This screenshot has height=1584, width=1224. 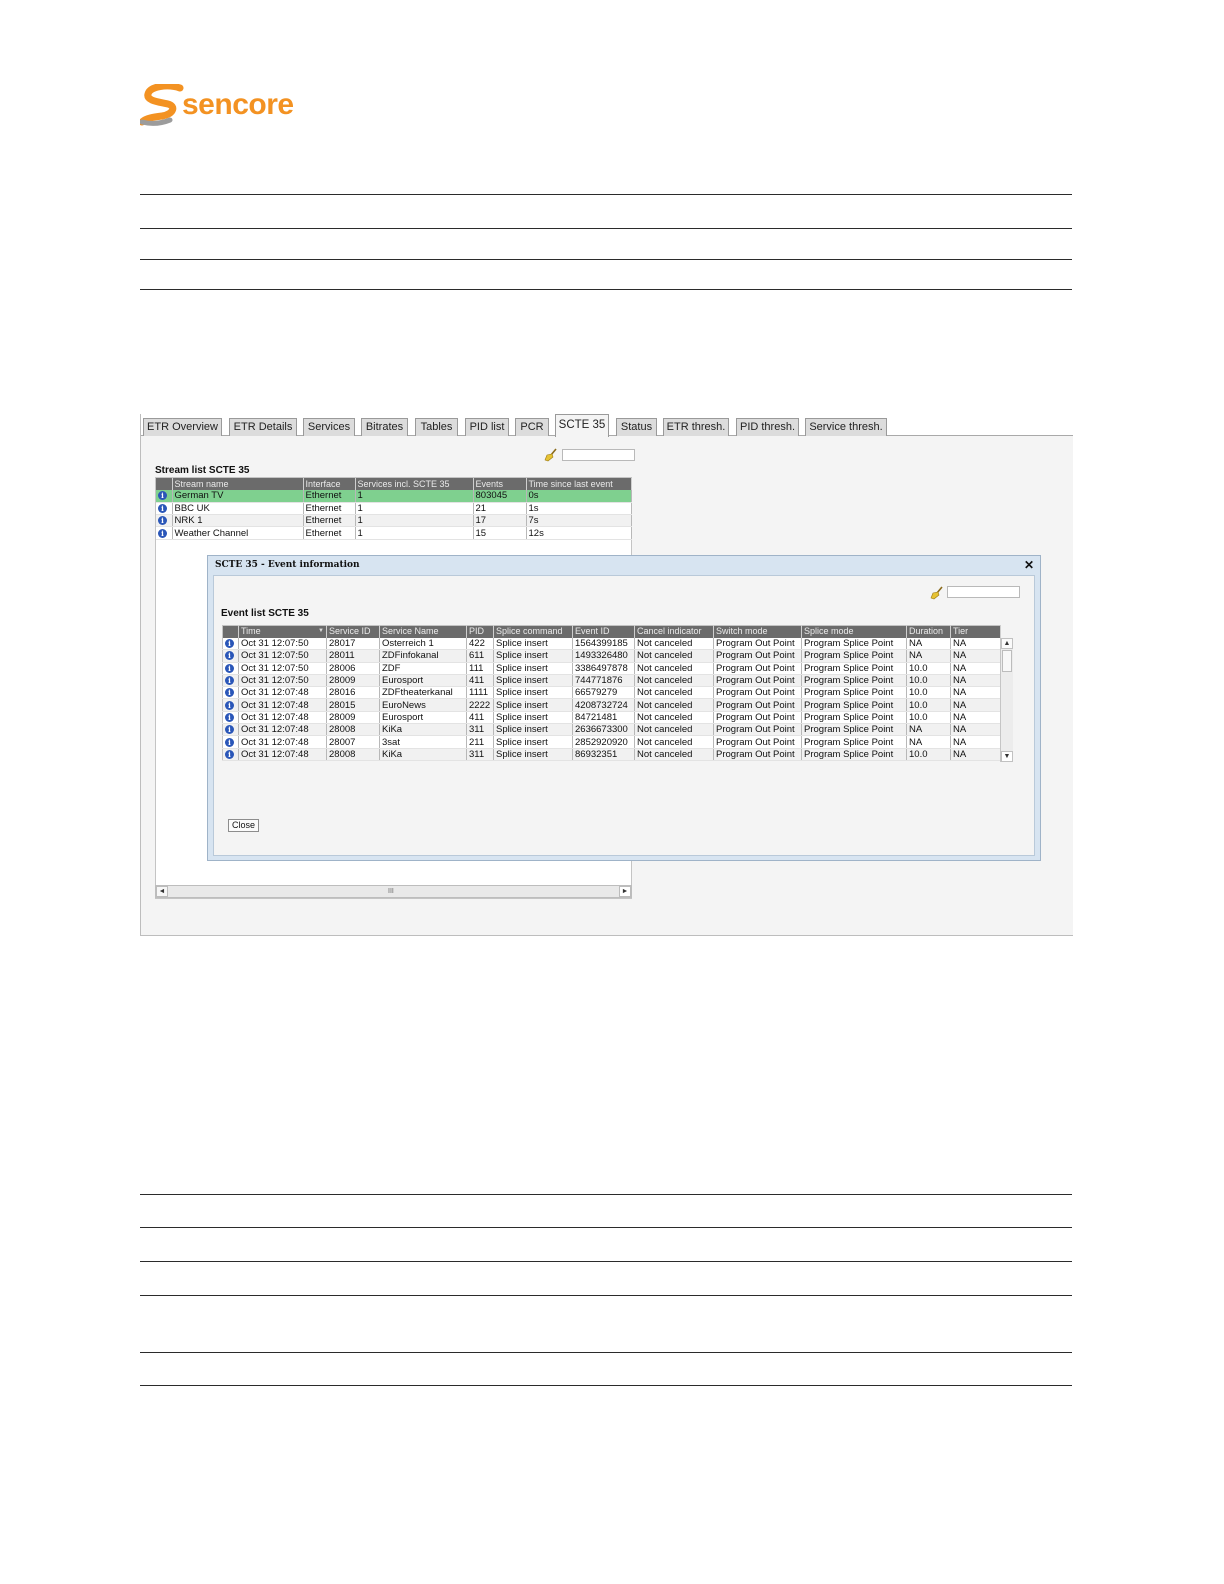 What do you see at coordinates (1006, 700) in the screenshot?
I see `event-vertical-scrollbar: ▲ ▼` at bounding box center [1006, 700].